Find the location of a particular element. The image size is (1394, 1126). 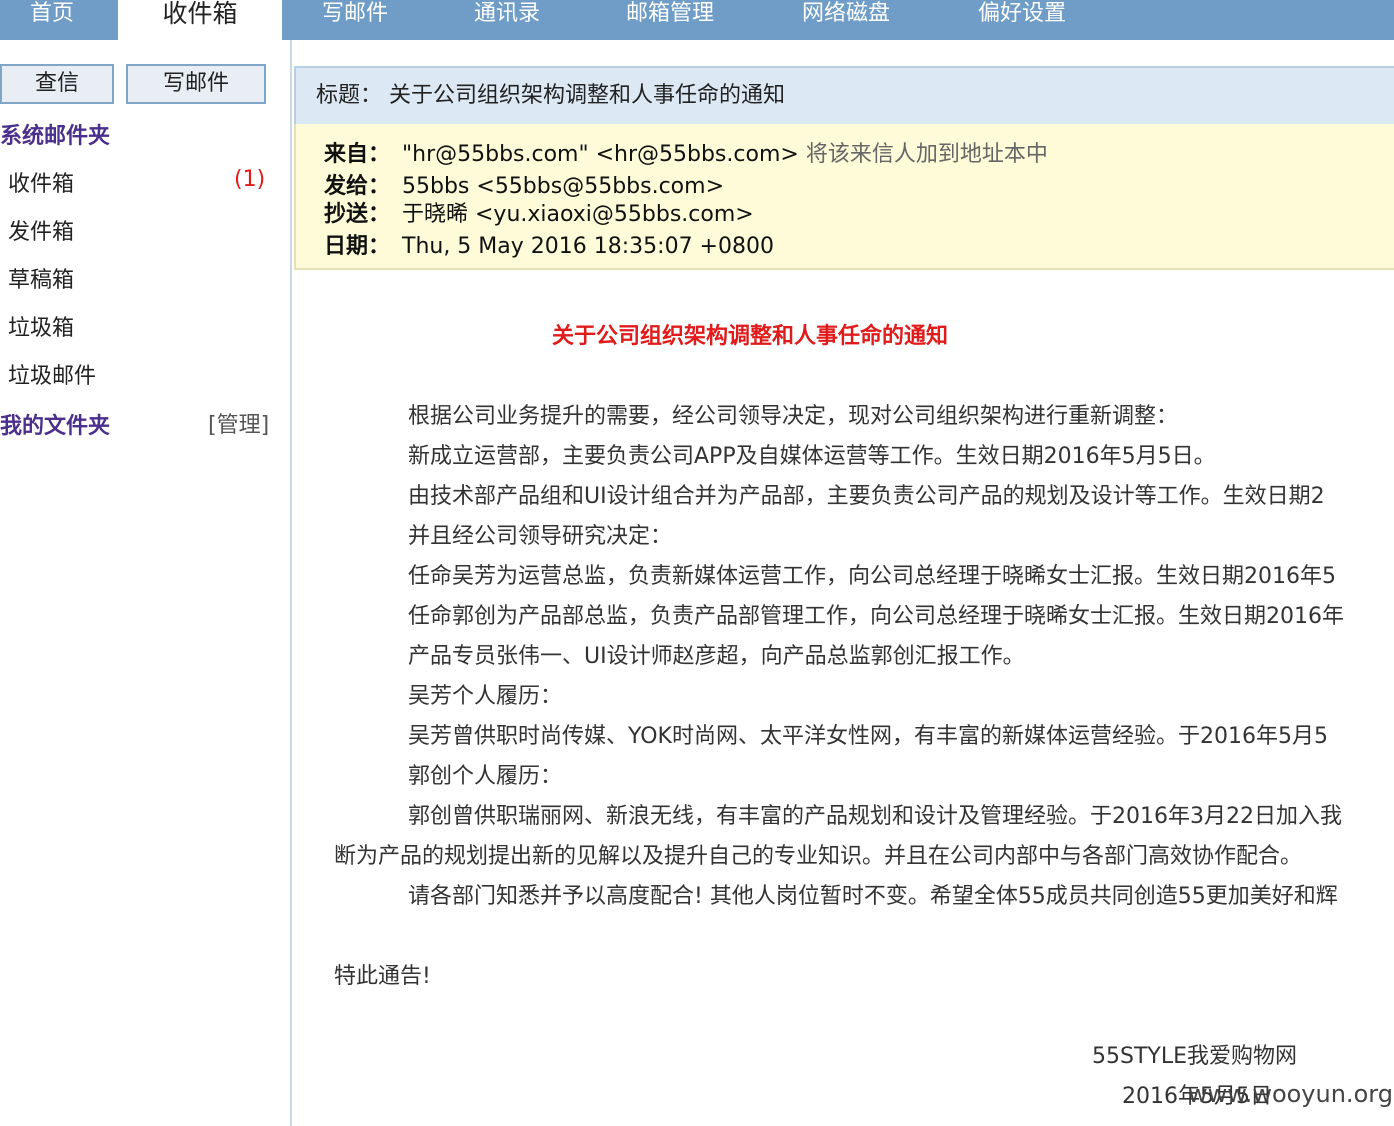

cc-label: 抄送： is located at coordinates (357, 214).